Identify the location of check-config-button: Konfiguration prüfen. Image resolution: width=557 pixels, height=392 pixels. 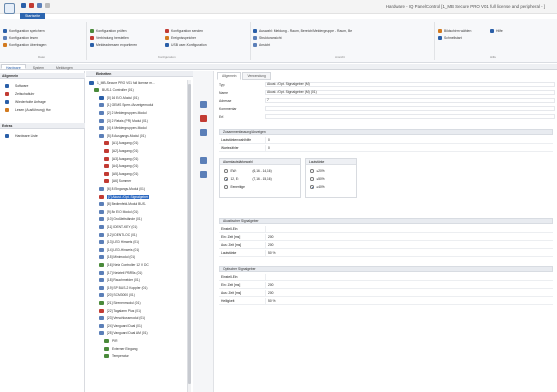
(108, 31).